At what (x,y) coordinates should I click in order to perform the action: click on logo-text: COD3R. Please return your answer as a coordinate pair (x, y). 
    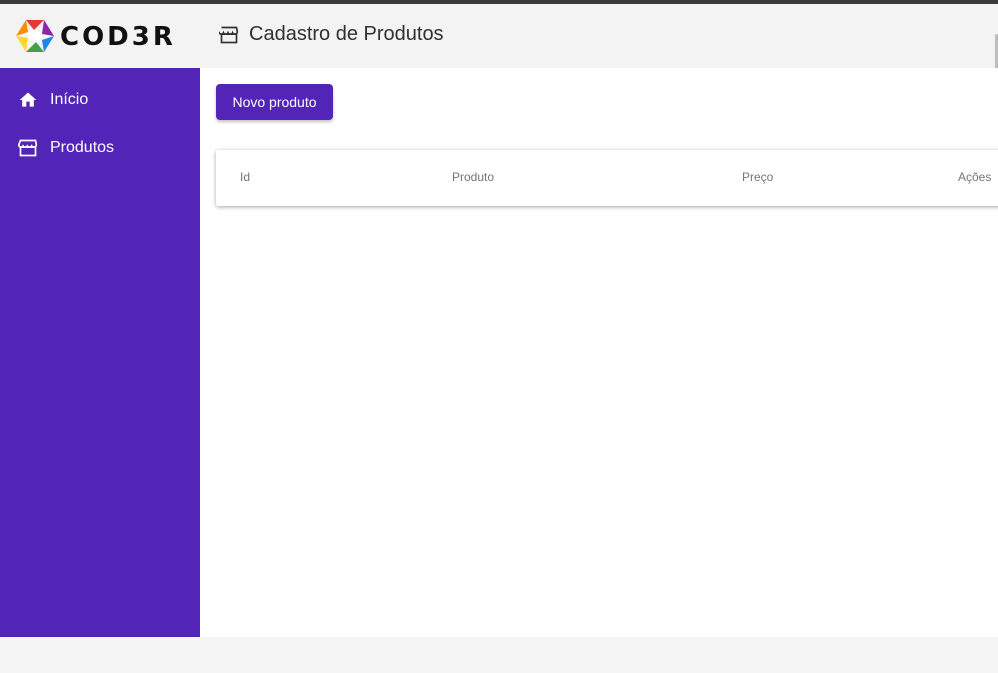
    Looking at the image, I should click on (118, 37).